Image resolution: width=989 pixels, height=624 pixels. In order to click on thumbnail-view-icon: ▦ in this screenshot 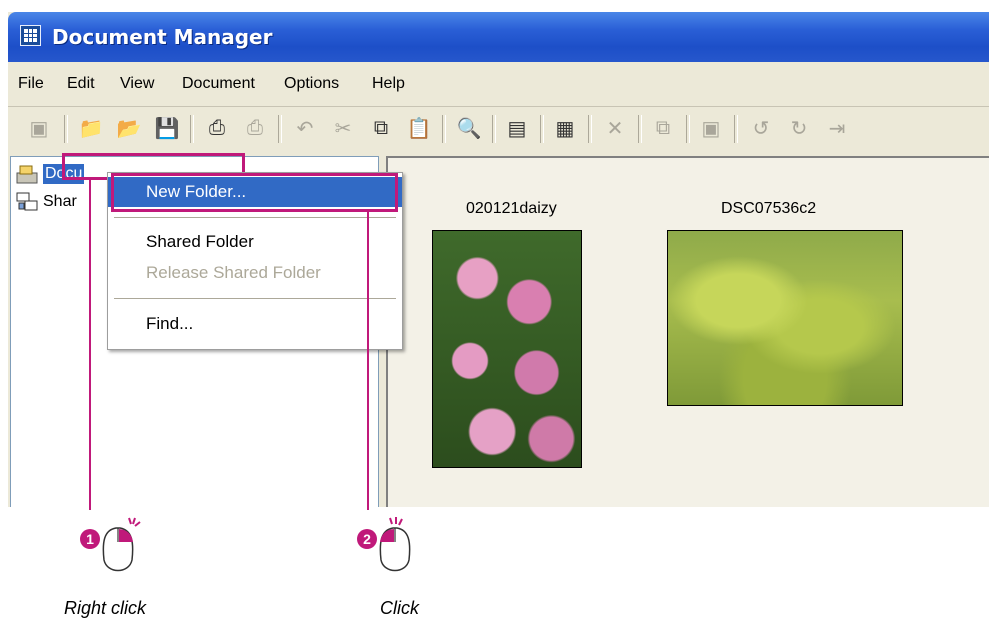, I will do `click(565, 128)`.